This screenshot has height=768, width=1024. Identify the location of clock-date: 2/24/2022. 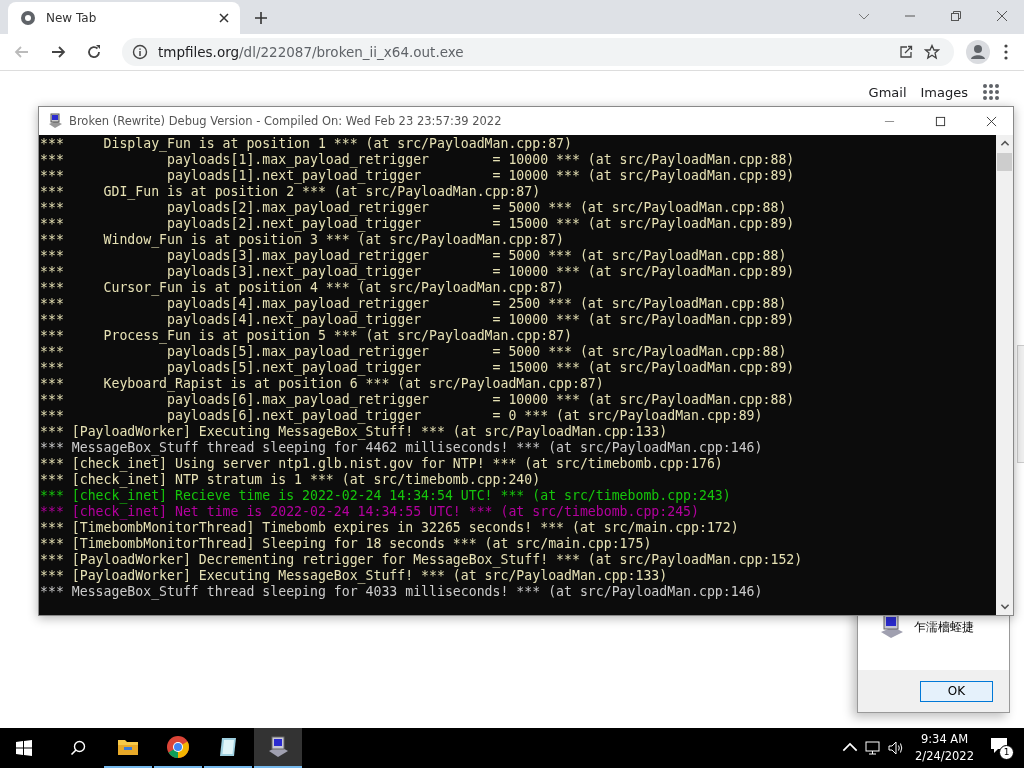
(944, 756).